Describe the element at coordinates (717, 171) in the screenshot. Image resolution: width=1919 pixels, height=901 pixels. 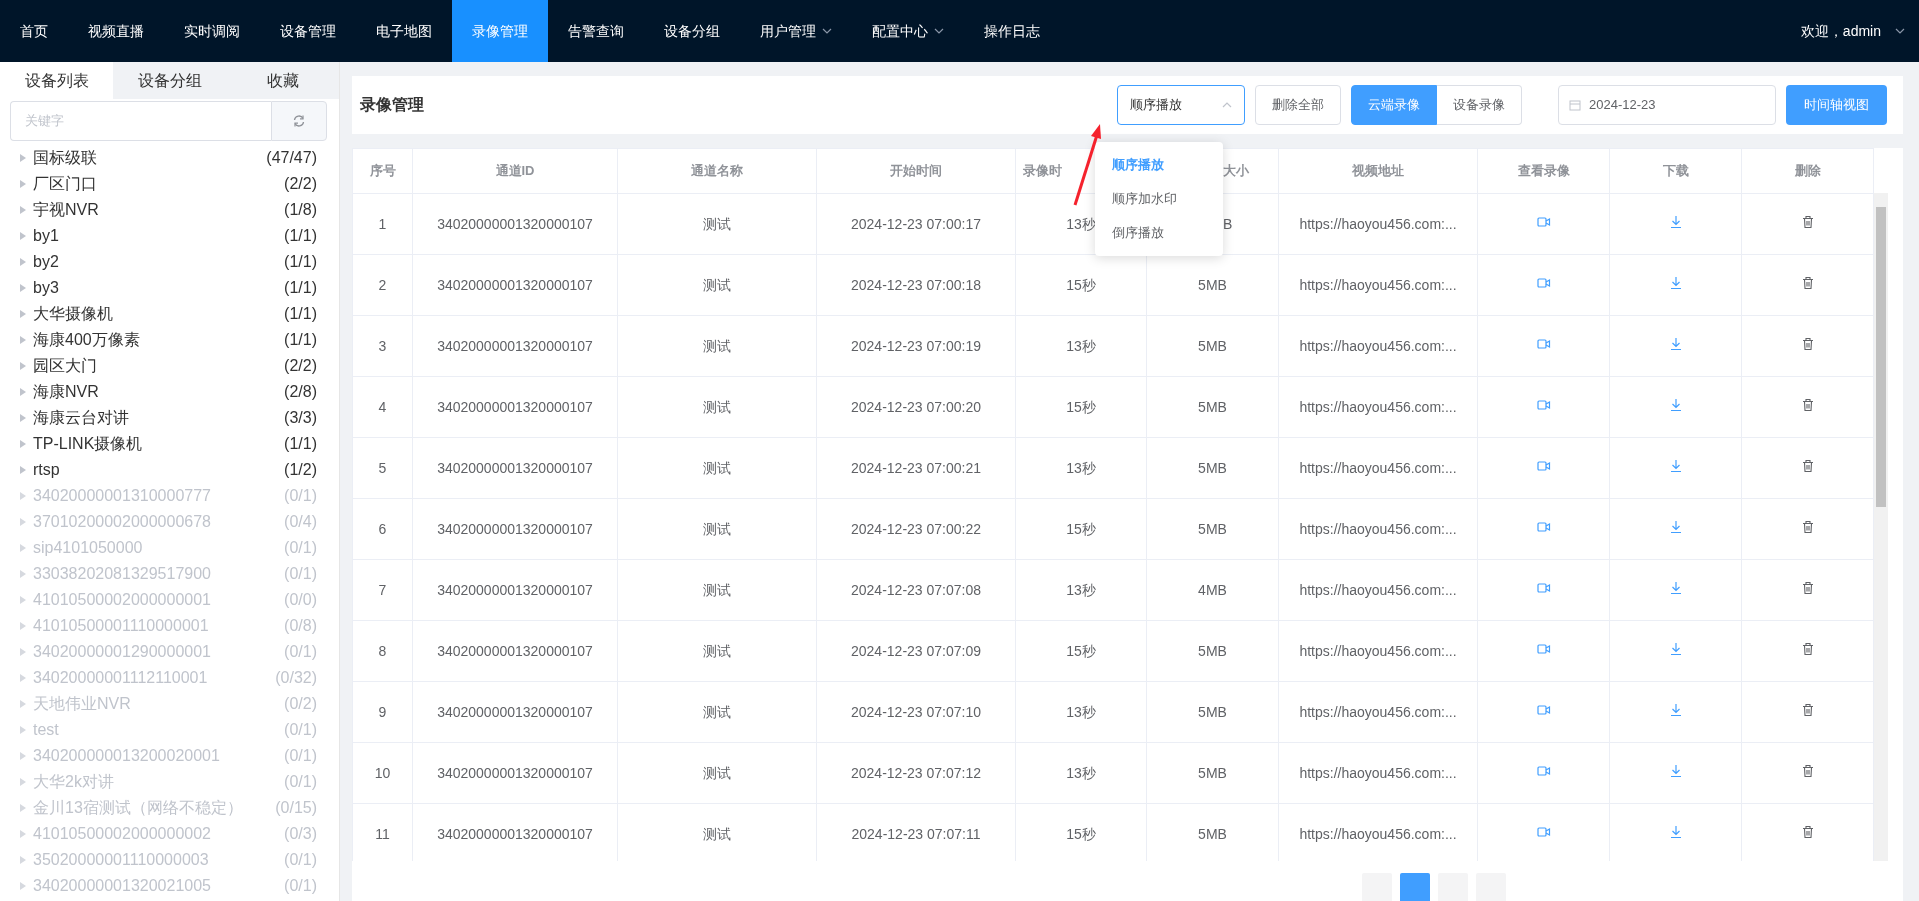
I see `column-header: 通道名称` at that location.